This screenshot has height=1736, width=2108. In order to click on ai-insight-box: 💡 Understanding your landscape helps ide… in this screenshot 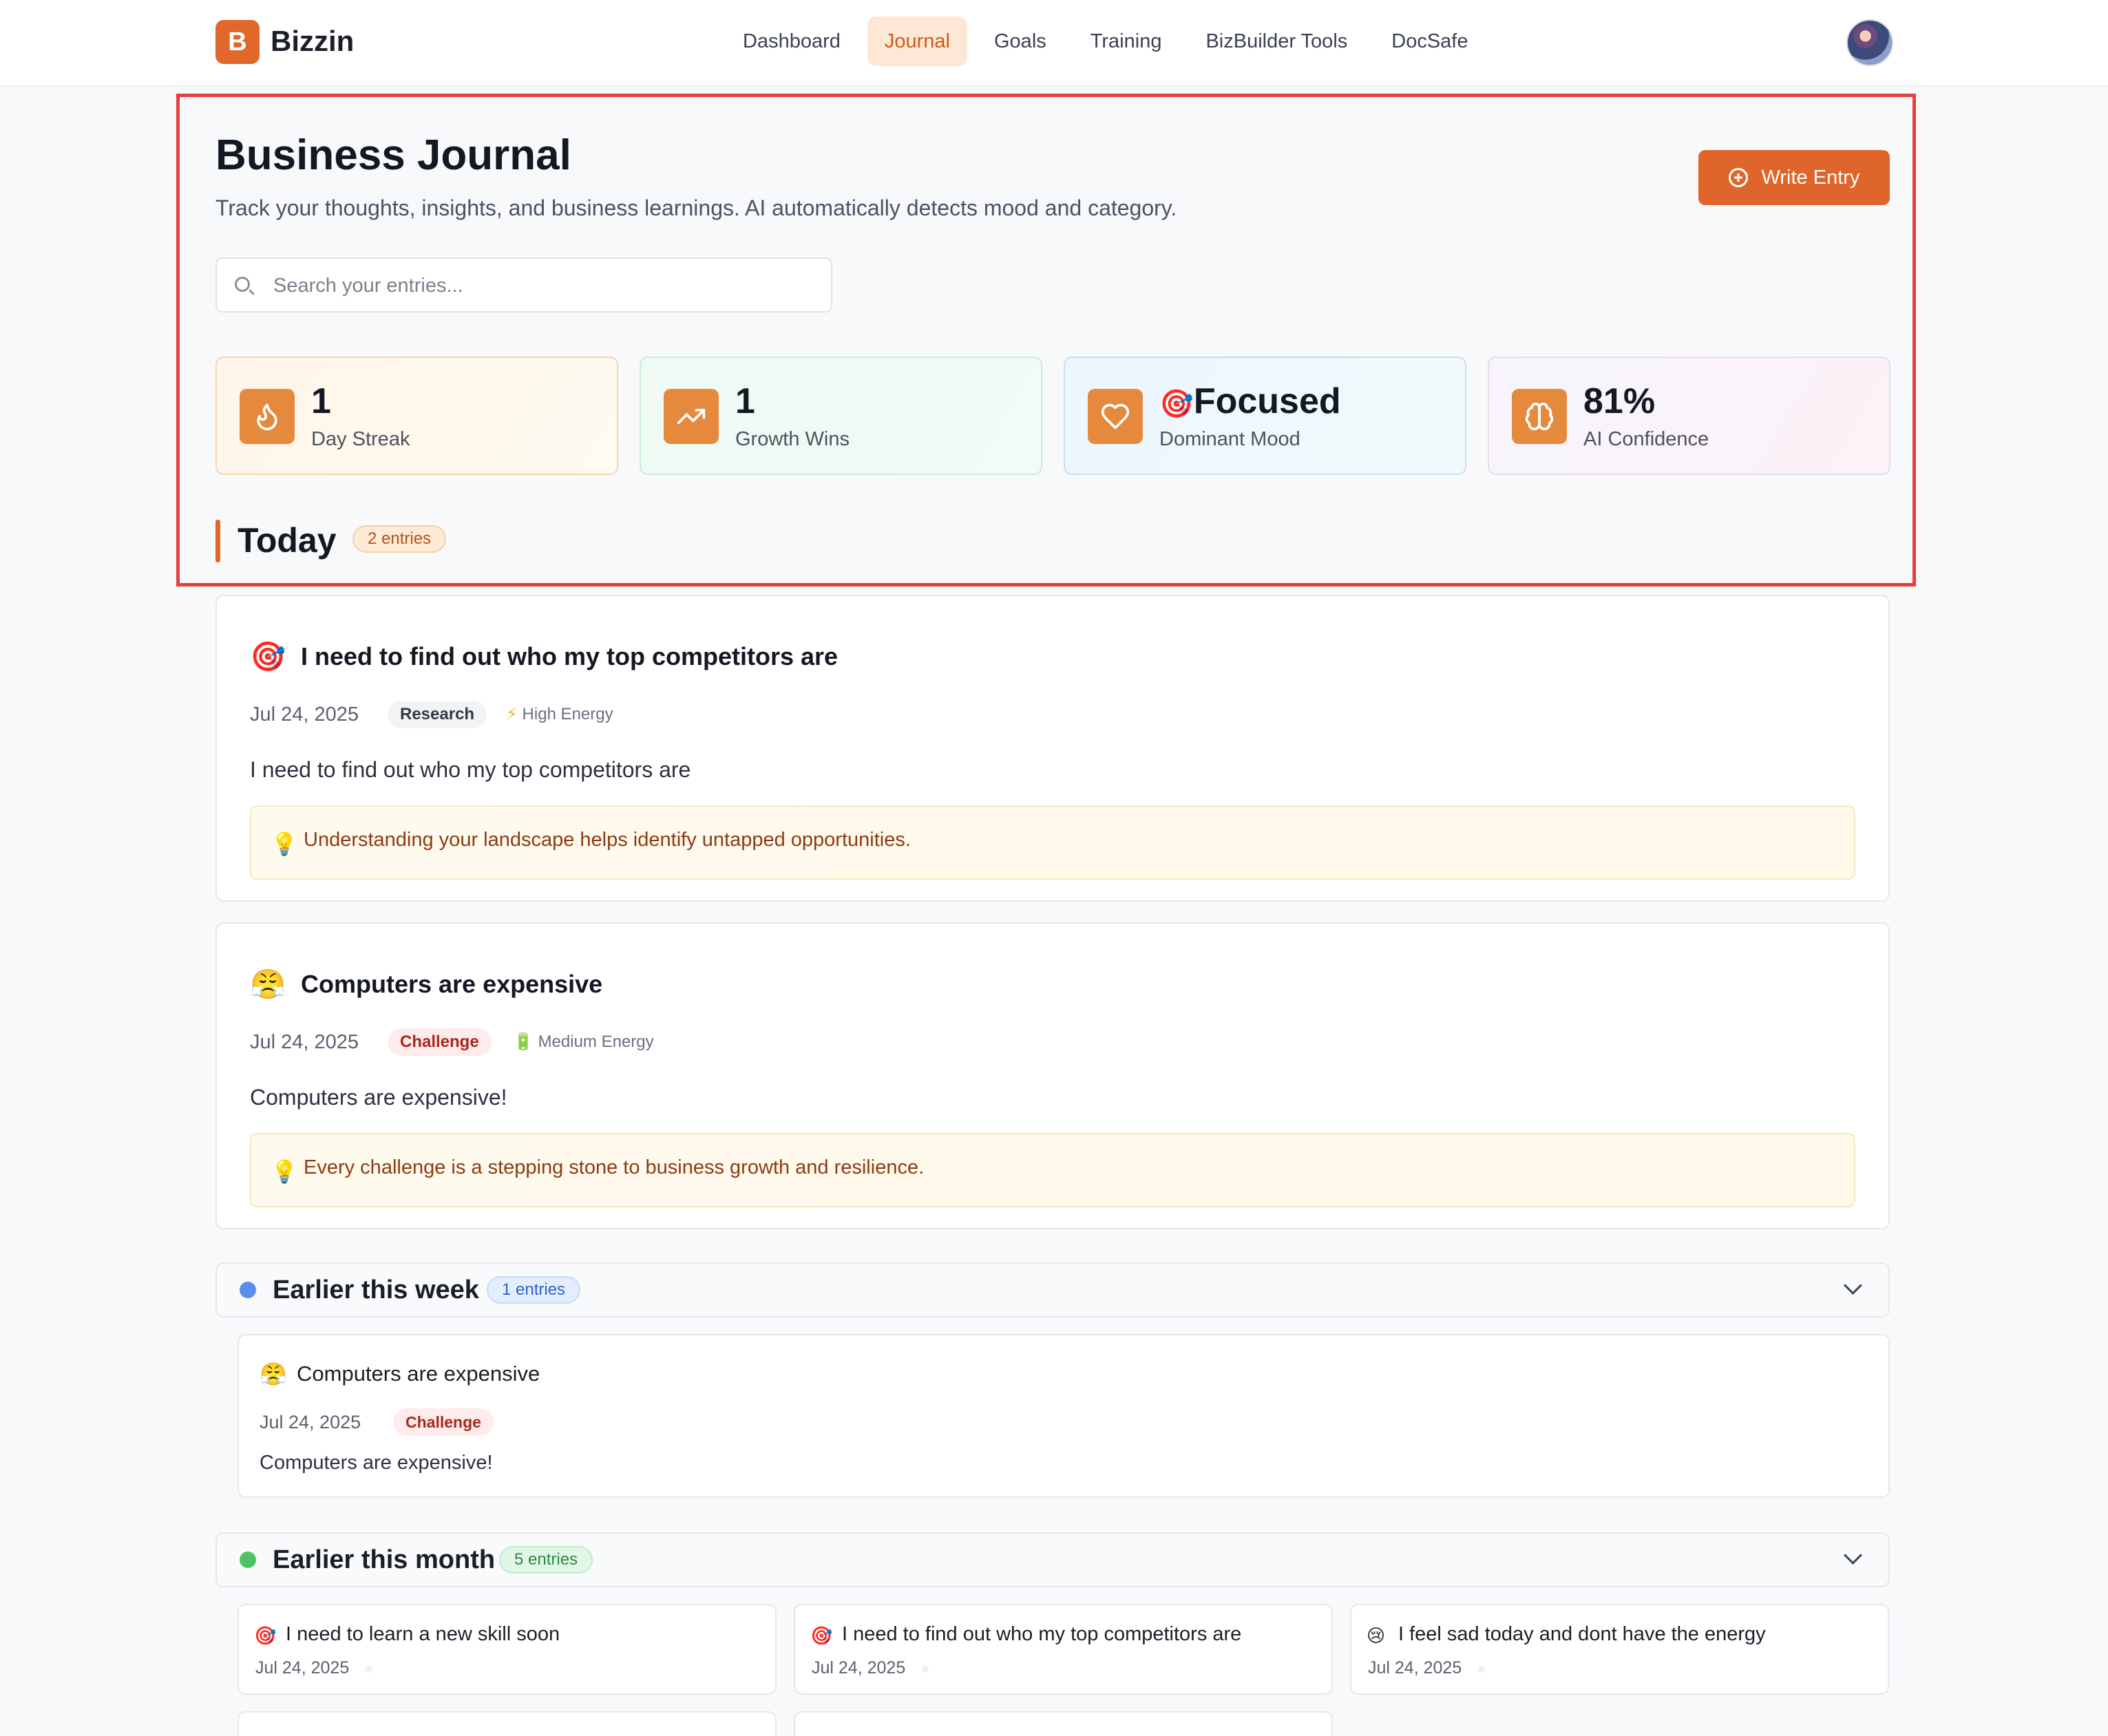, I will do `click(1053, 843)`.